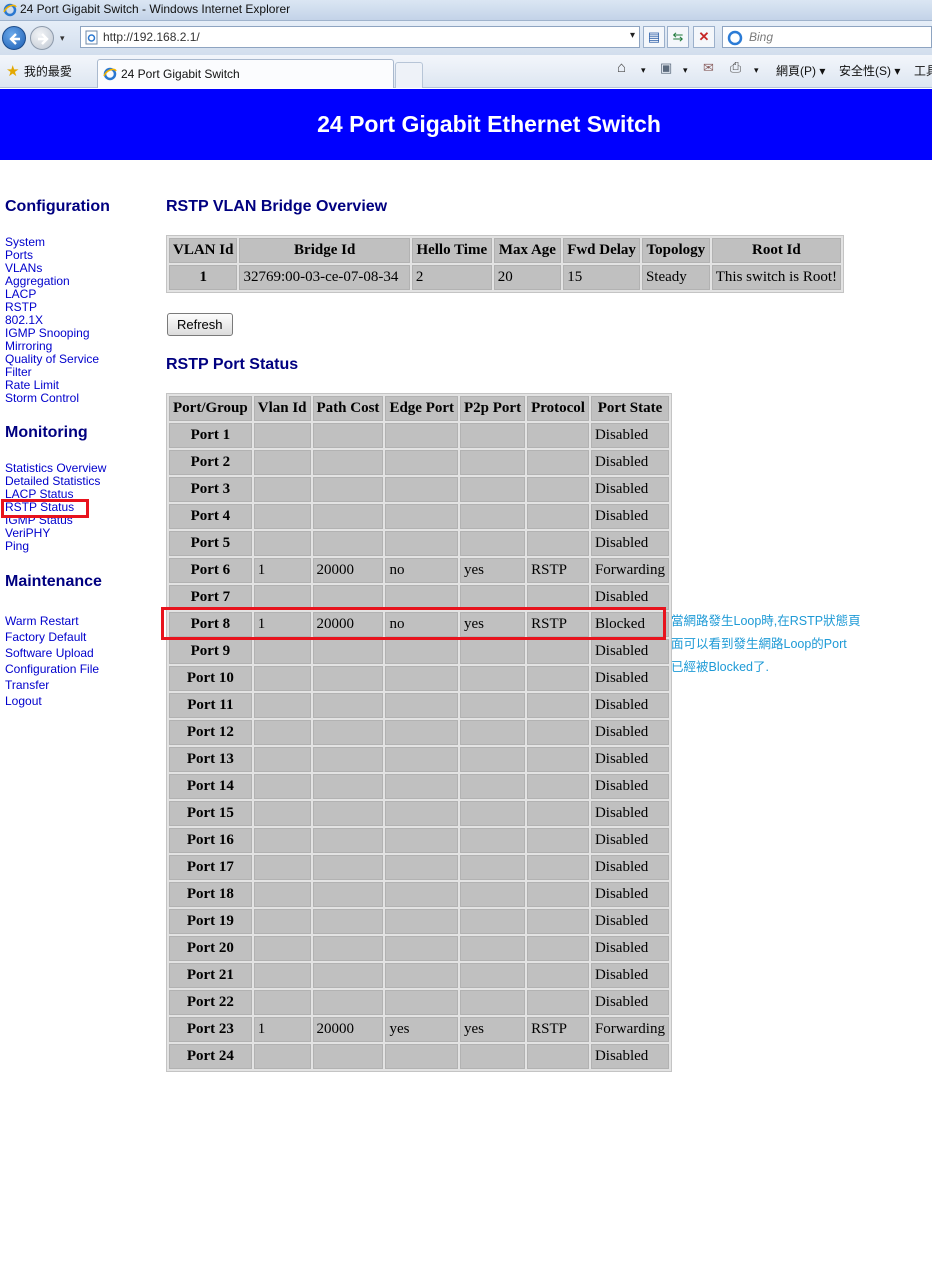 The height and width of the screenshot is (1285, 932). I want to click on page-menu: 網頁(P) ▾, so click(800, 70).